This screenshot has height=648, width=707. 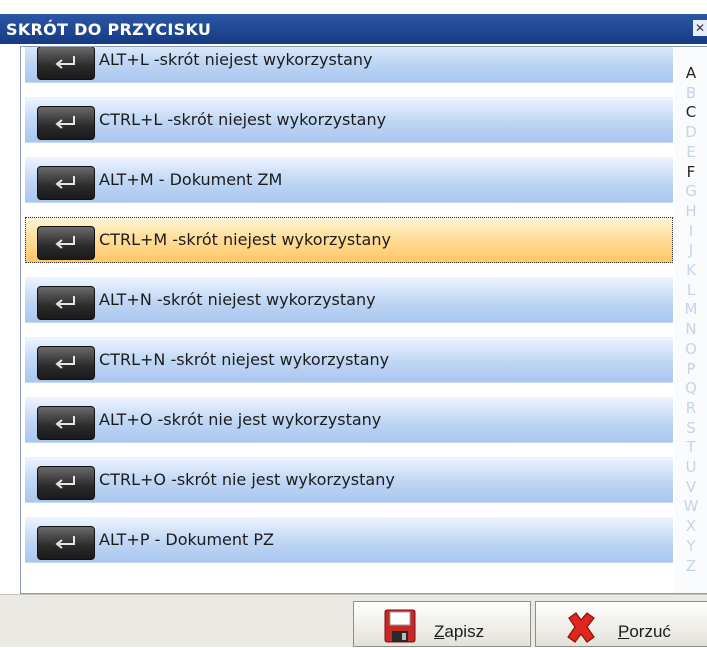 I want to click on alphabet-letter-t: T, so click(x=691, y=447).